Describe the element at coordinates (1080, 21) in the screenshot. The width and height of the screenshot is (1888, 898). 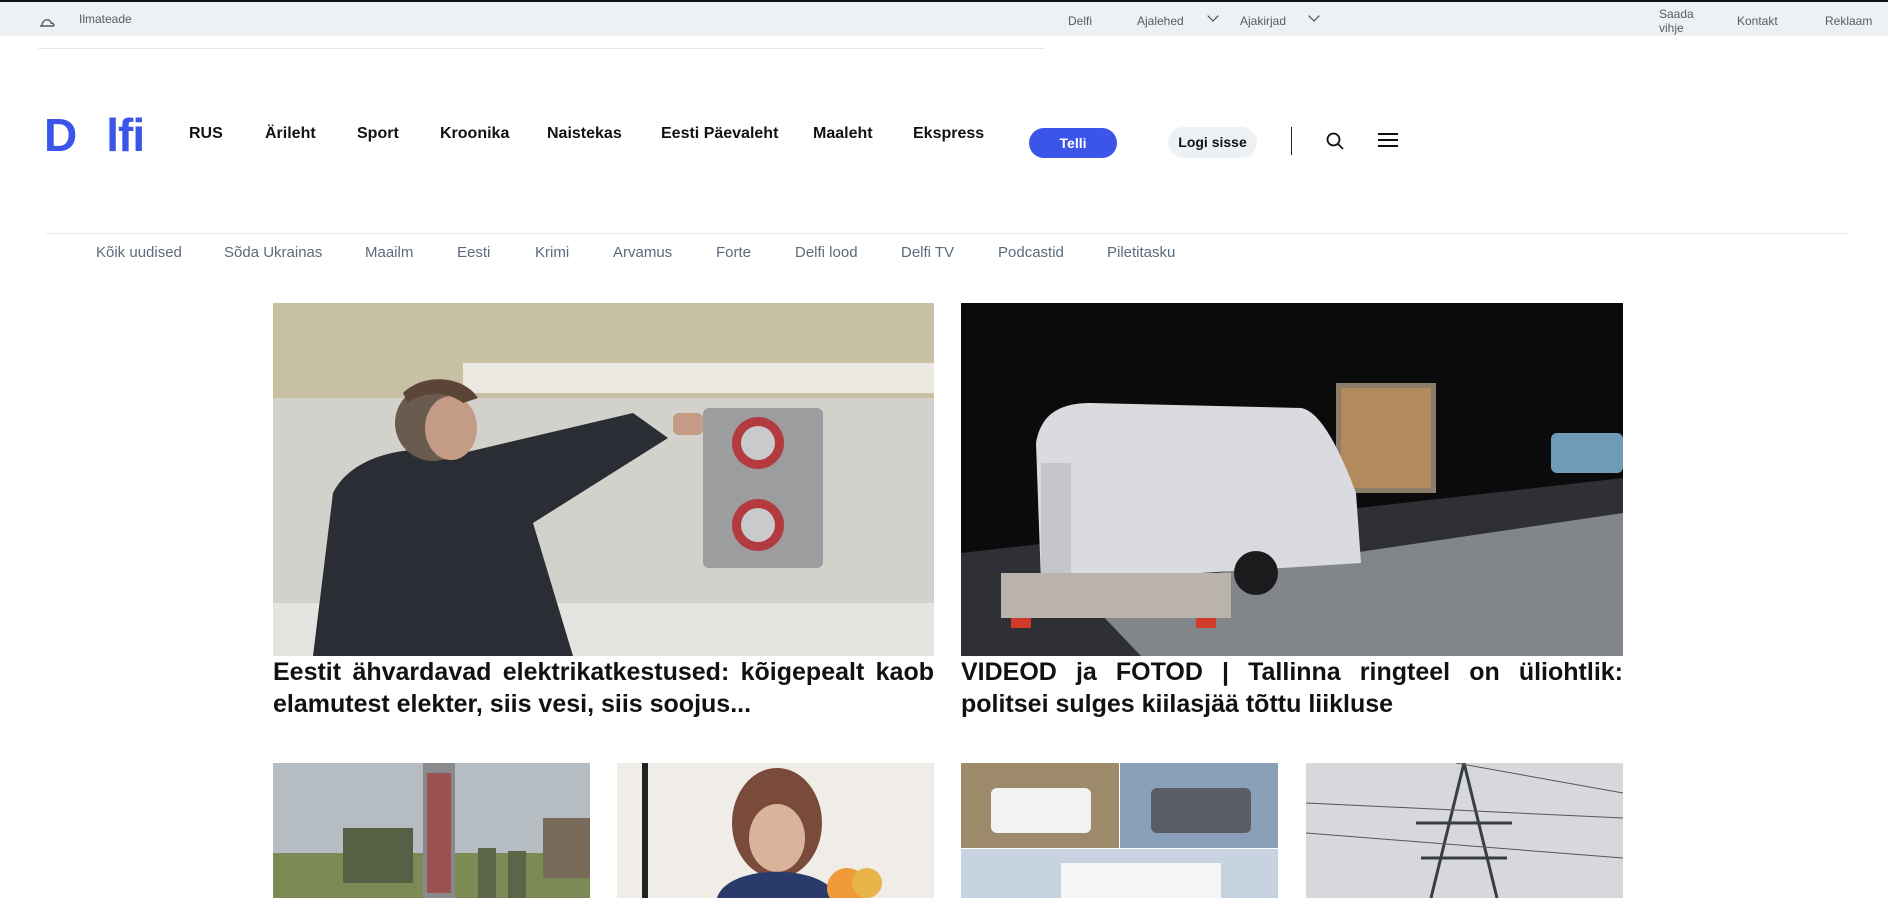
I see `delfi-link: Delfi` at that location.